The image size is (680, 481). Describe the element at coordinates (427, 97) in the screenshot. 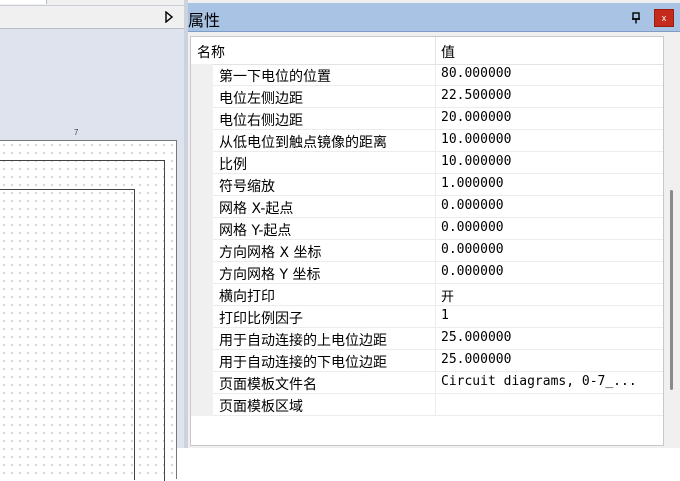

I see `property-row: 电位左侧边距 22.500000` at that location.